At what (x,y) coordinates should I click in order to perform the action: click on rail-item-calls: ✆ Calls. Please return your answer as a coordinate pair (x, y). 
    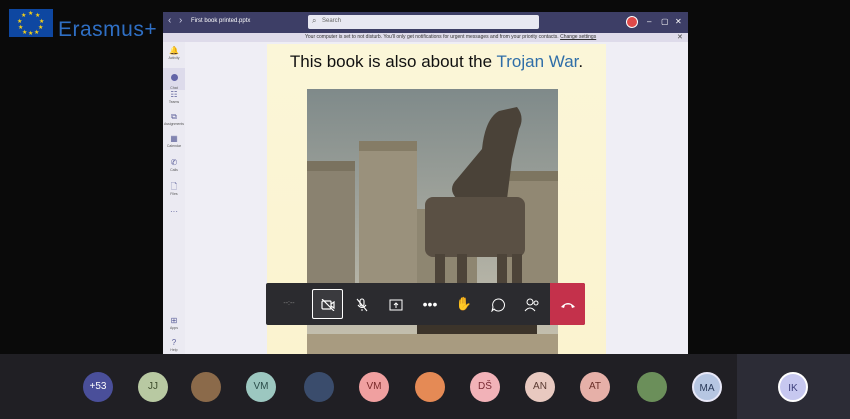
    Looking at the image, I should click on (174, 169).